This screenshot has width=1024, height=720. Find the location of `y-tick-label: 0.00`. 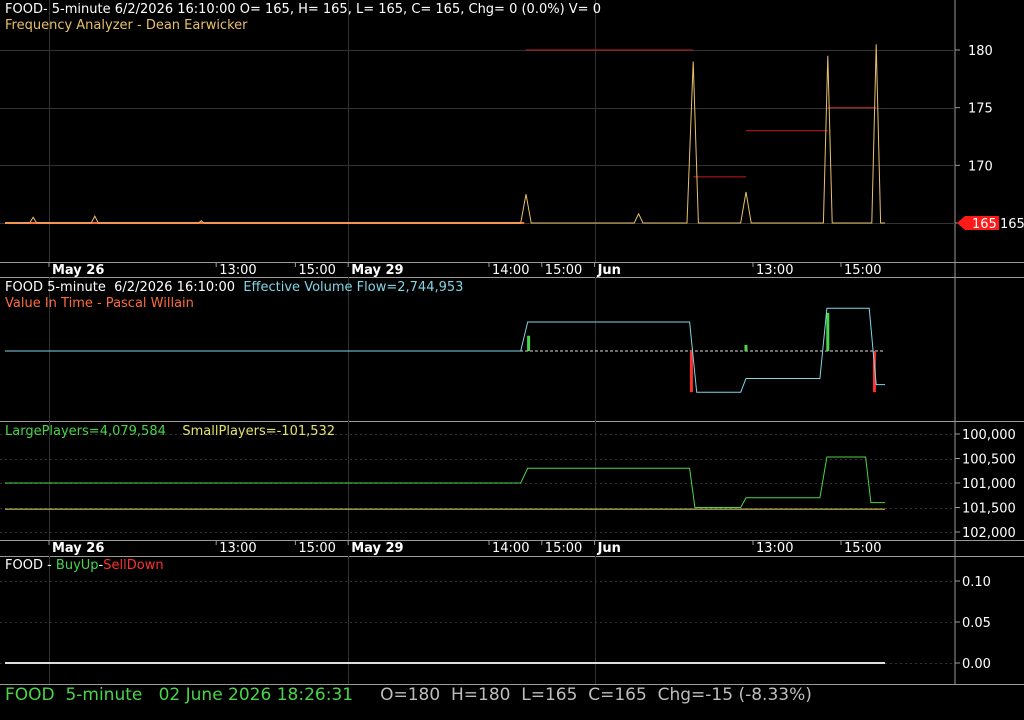

y-tick-label: 0.00 is located at coordinates (976, 664).